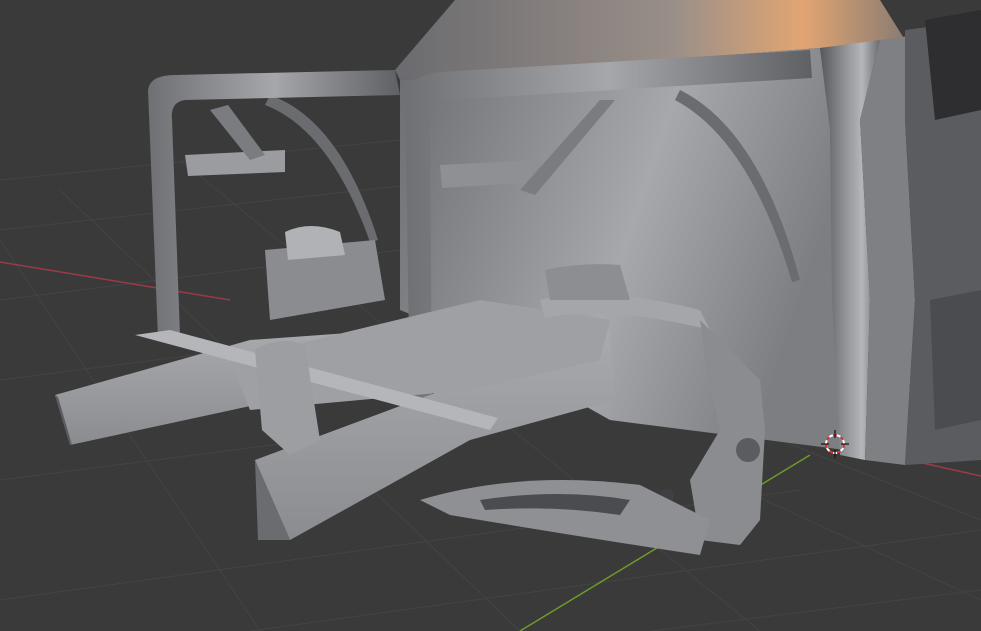  What do you see at coordinates (237, 132) in the screenshot?
I see `diagonal-brace-left` at bounding box center [237, 132].